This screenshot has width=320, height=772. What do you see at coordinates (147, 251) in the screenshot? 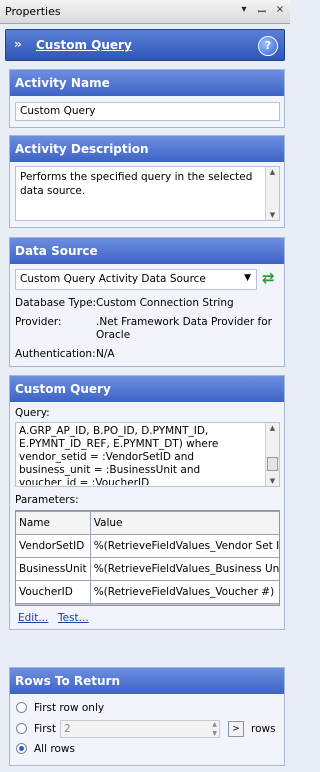
I see `data-source-heading: Data Source` at bounding box center [147, 251].